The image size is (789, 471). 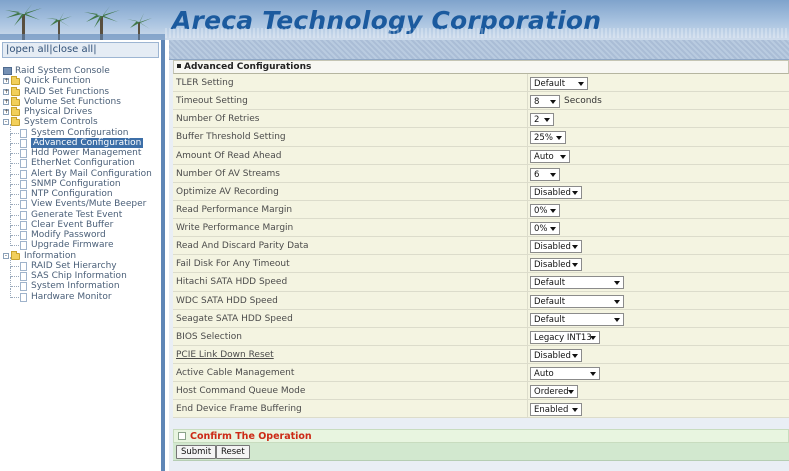 I want to click on amount-of-read-ahead-select: Auto, so click(x=550, y=156).